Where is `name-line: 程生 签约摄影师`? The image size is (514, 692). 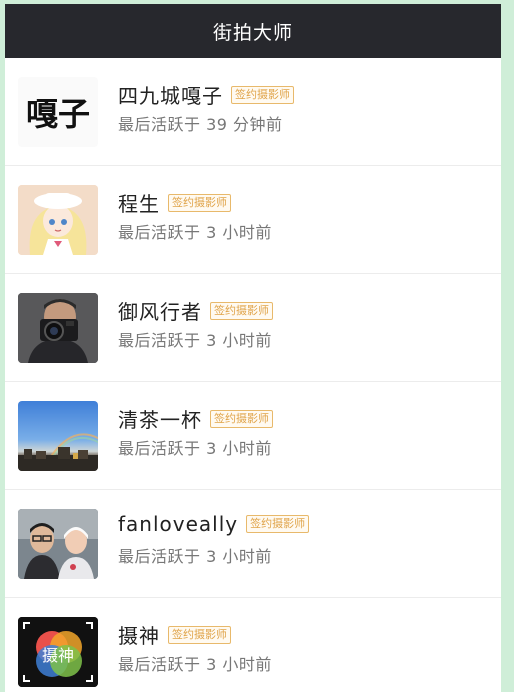
name-line: 程生 签约摄影师 is located at coordinates (174, 202).